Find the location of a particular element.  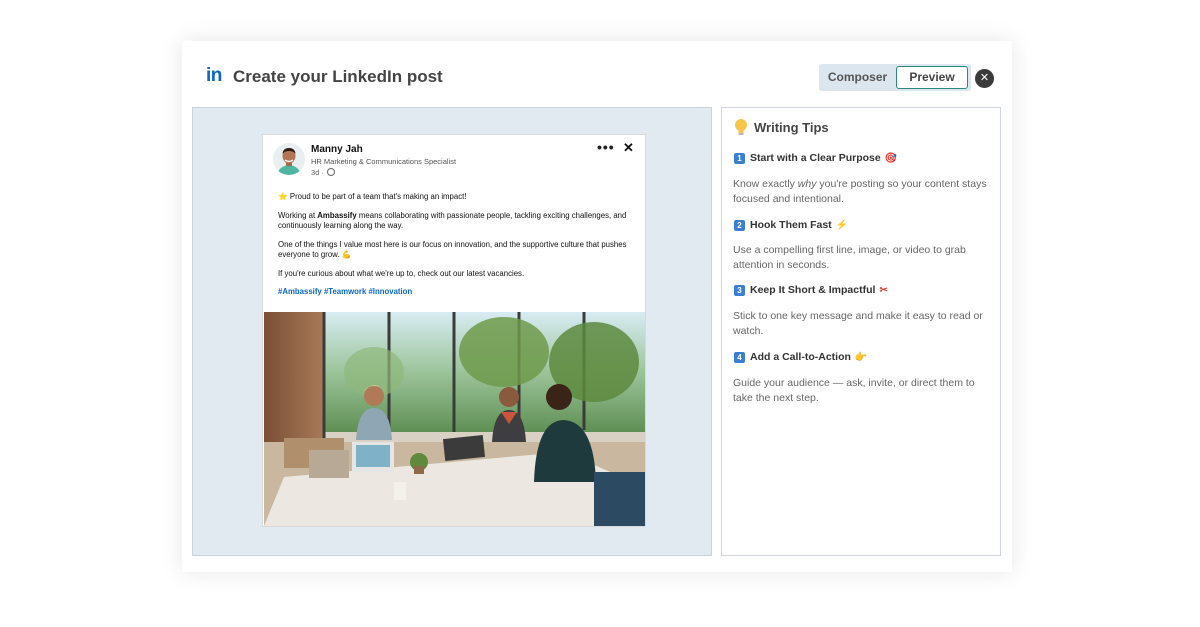

pointing-hand-icon: 👉 is located at coordinates (861, 357).